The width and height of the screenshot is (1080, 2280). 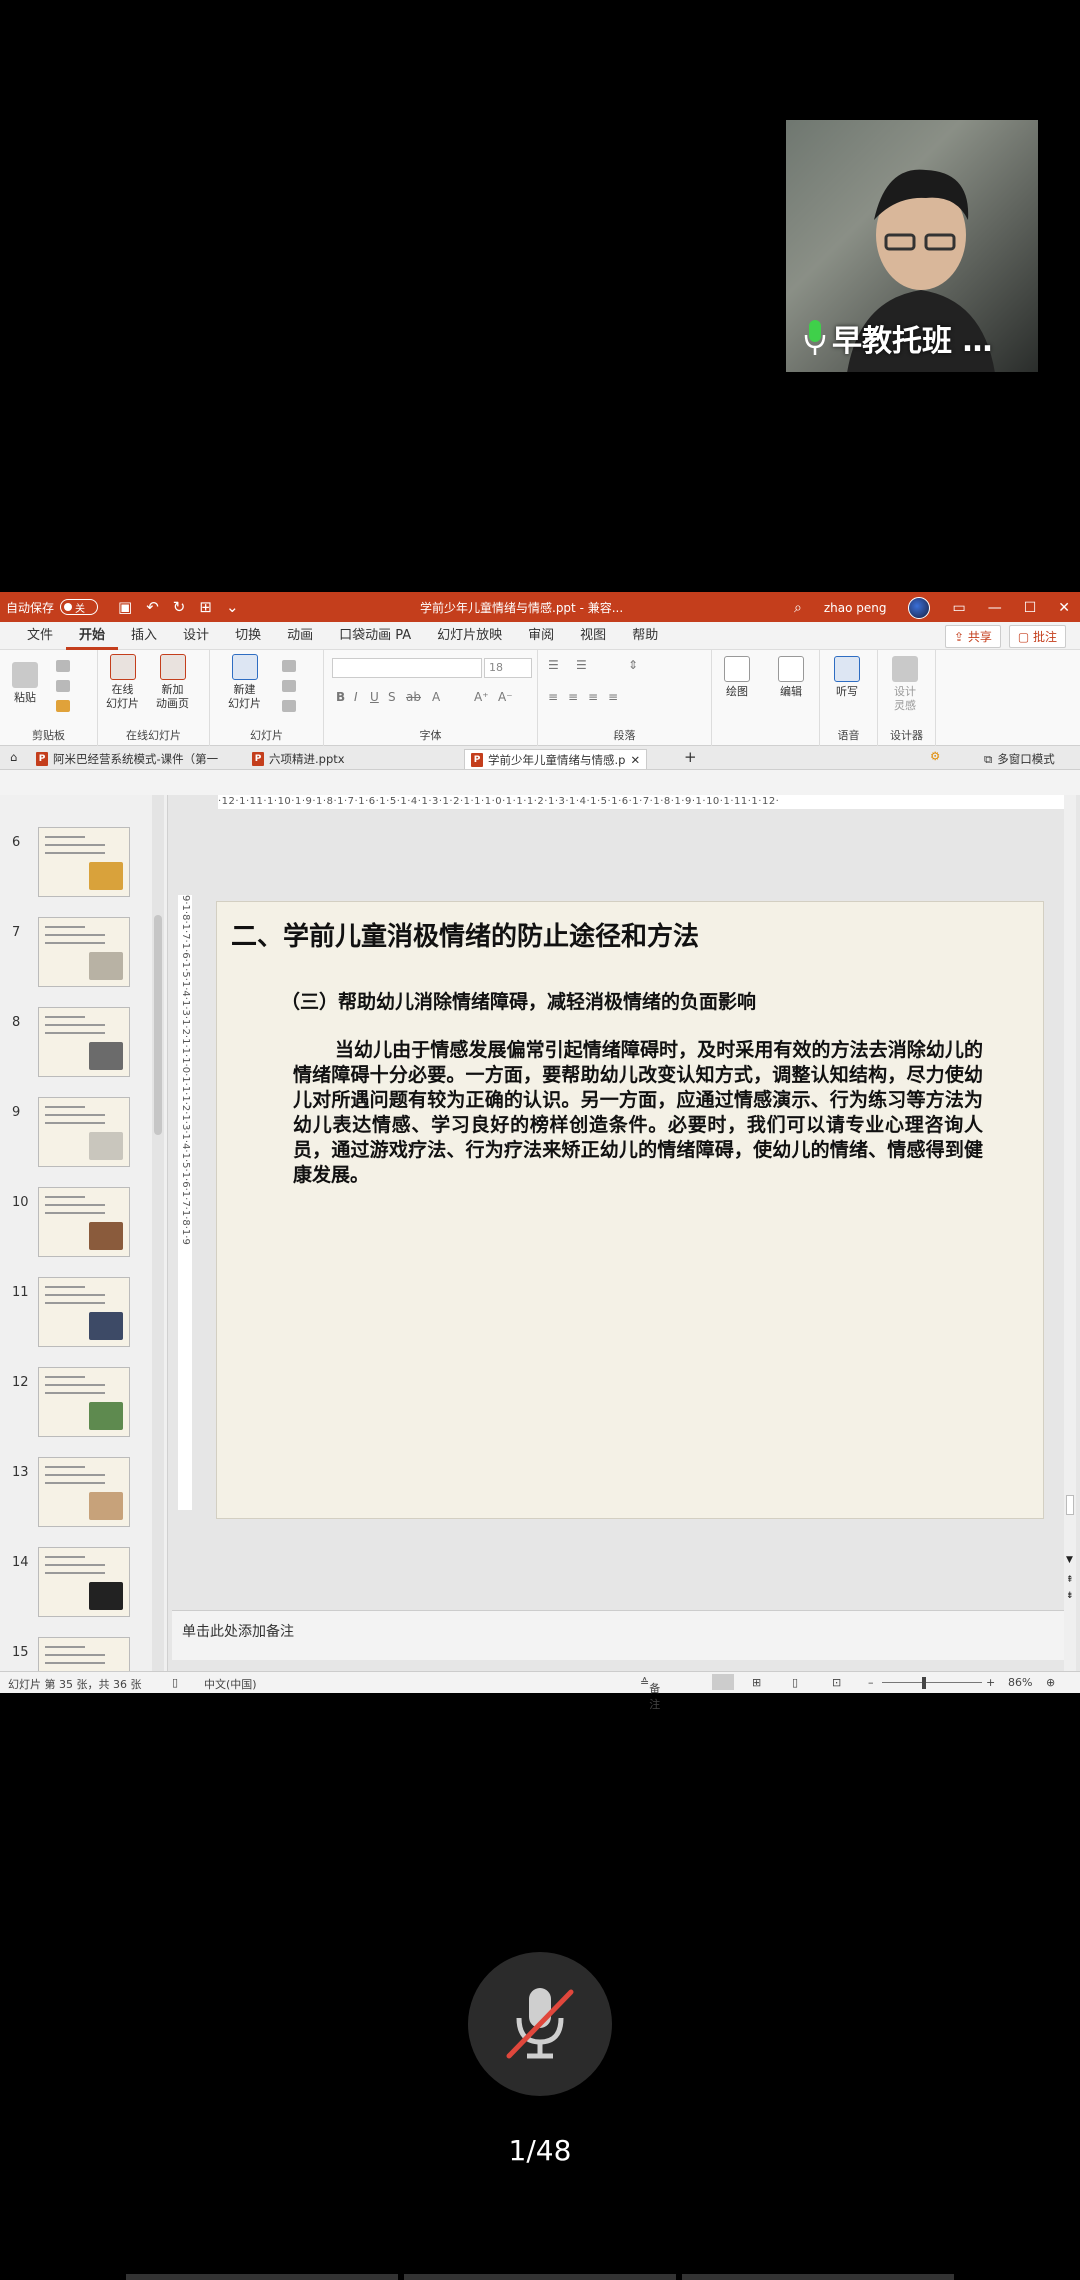 I want to click on slide-thumbnail: 13, so click(x=75, y=1497).